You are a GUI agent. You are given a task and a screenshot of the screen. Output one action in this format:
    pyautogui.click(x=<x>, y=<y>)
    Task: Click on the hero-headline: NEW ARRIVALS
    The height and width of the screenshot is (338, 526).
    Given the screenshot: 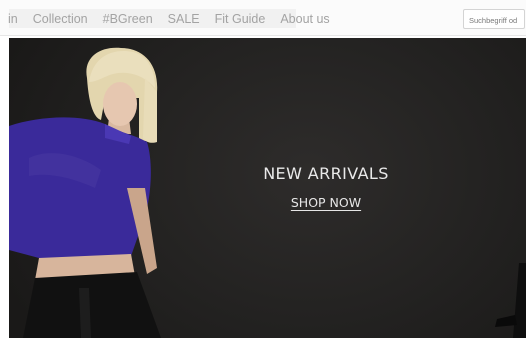 What is the action you would take?
    pyautogui.click(x=326, y=173)
    